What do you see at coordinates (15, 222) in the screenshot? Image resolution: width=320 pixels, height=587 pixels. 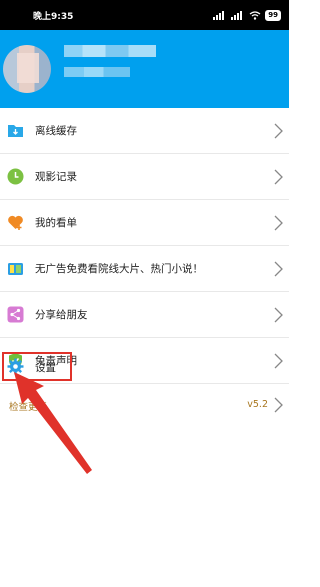 I see `heart-plus-icon` at bounding box center [15, 222].